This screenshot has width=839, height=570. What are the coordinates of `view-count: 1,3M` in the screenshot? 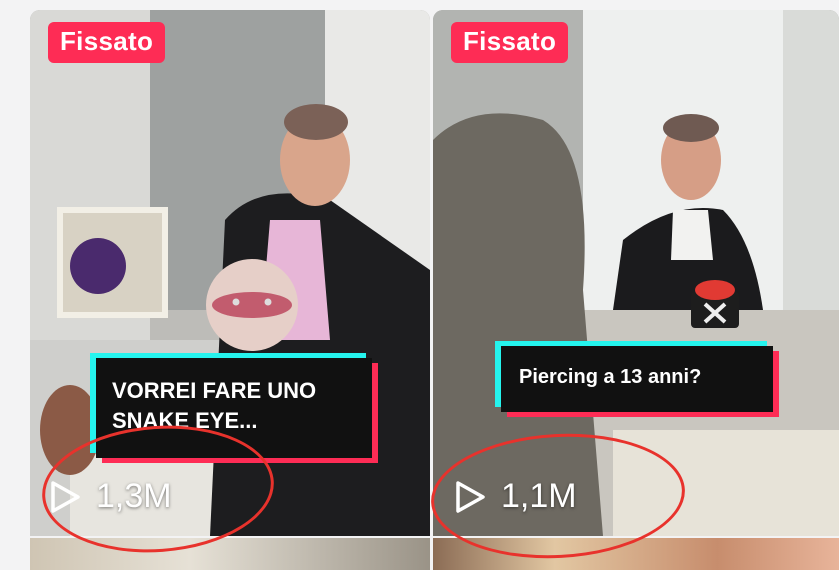 It's located at (110, 496).